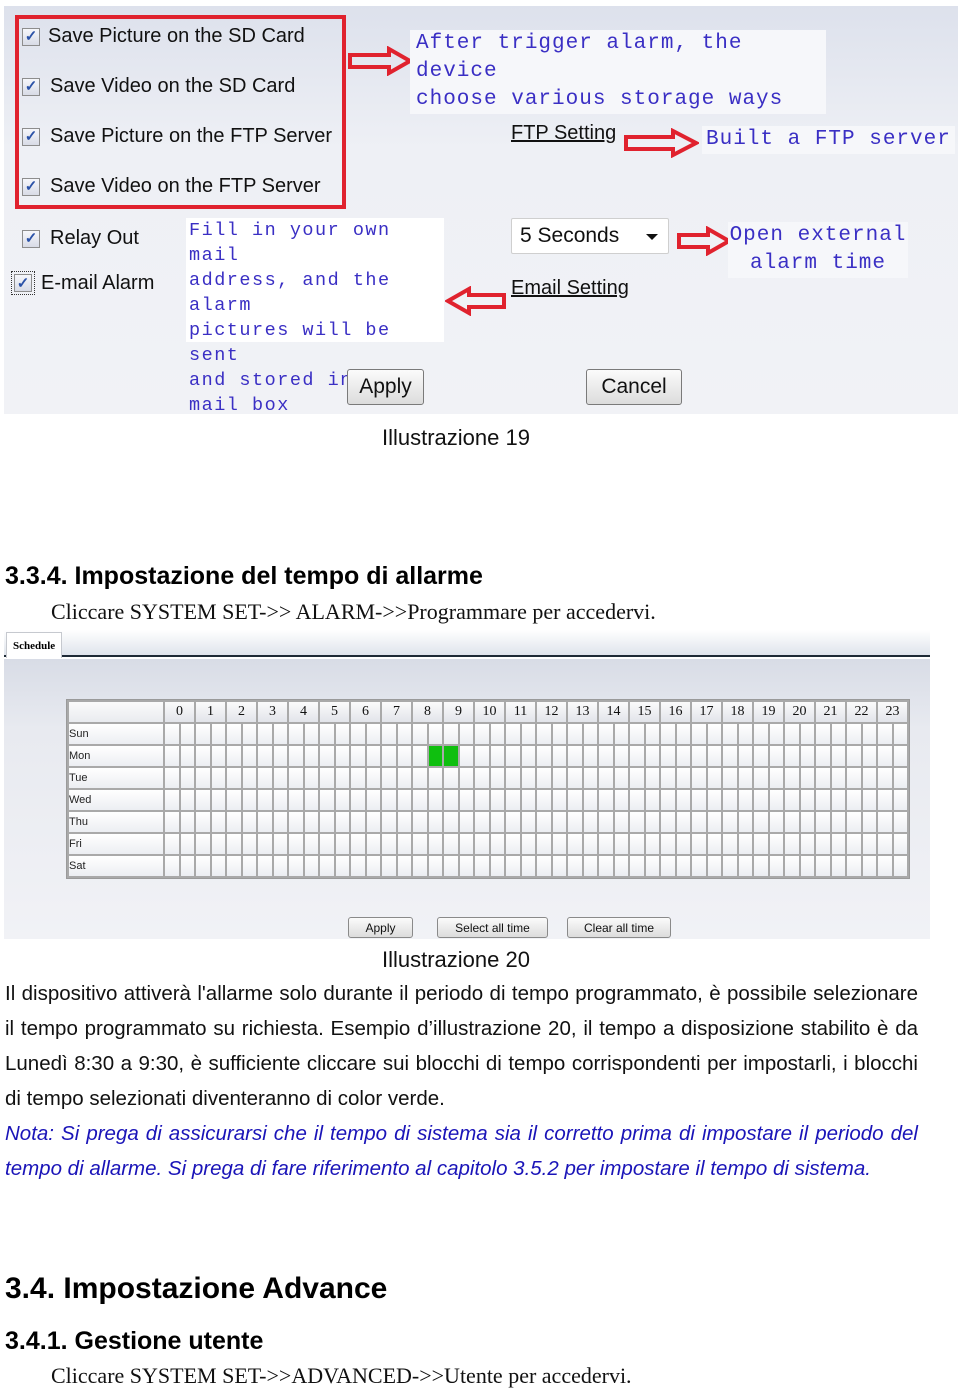 The width and height of the screenshot is (960, 1392). I want to click on clear-all-time-button: Clear all time, so click(619, 927).